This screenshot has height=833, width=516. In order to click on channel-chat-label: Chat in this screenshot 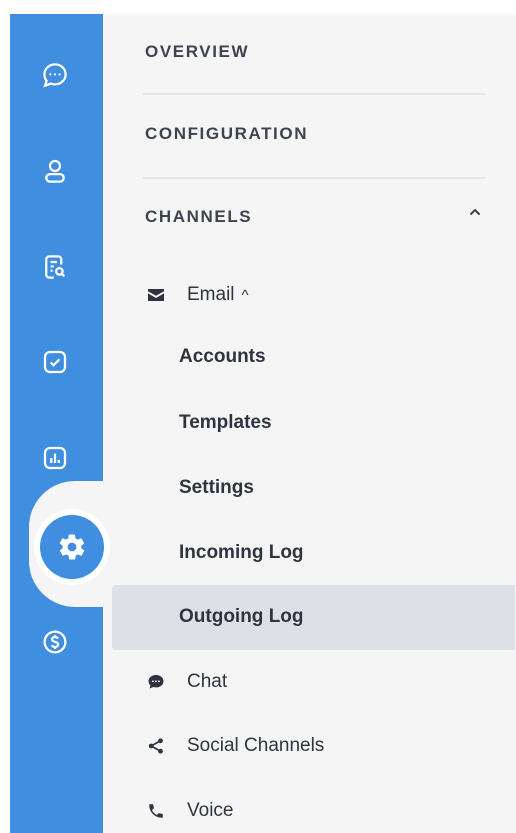, I will do `click(207, 681)`.